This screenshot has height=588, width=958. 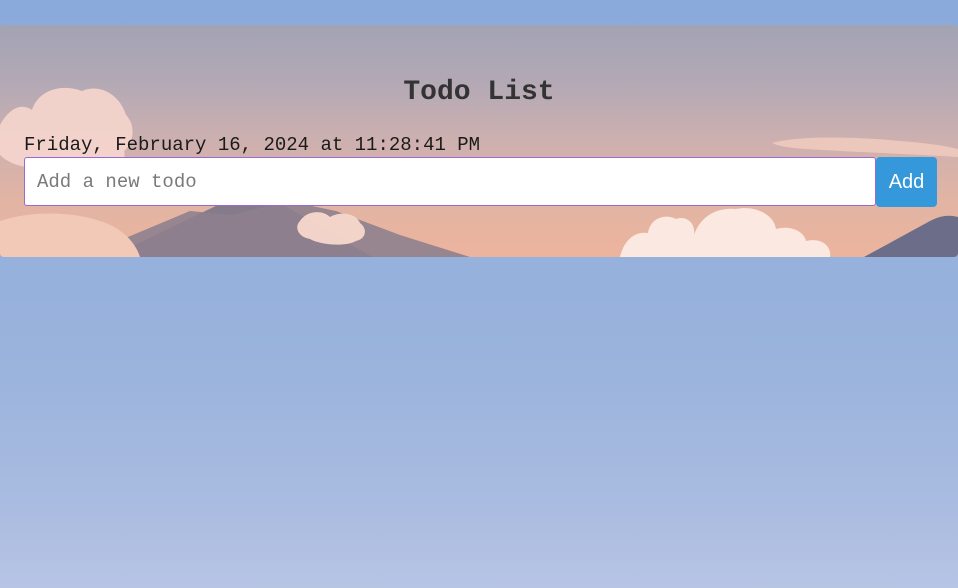 I want to click on page-title: Todo List, so click(x=479, y=92).